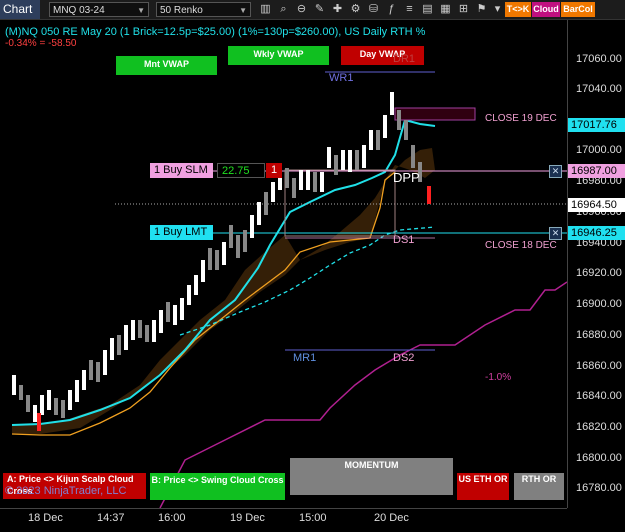 This screenshot has height=532, width=625. Describe the element at coordinates (79, 10) in the screenshot. I see `instrument-value: MNQ 03-24` at that location.